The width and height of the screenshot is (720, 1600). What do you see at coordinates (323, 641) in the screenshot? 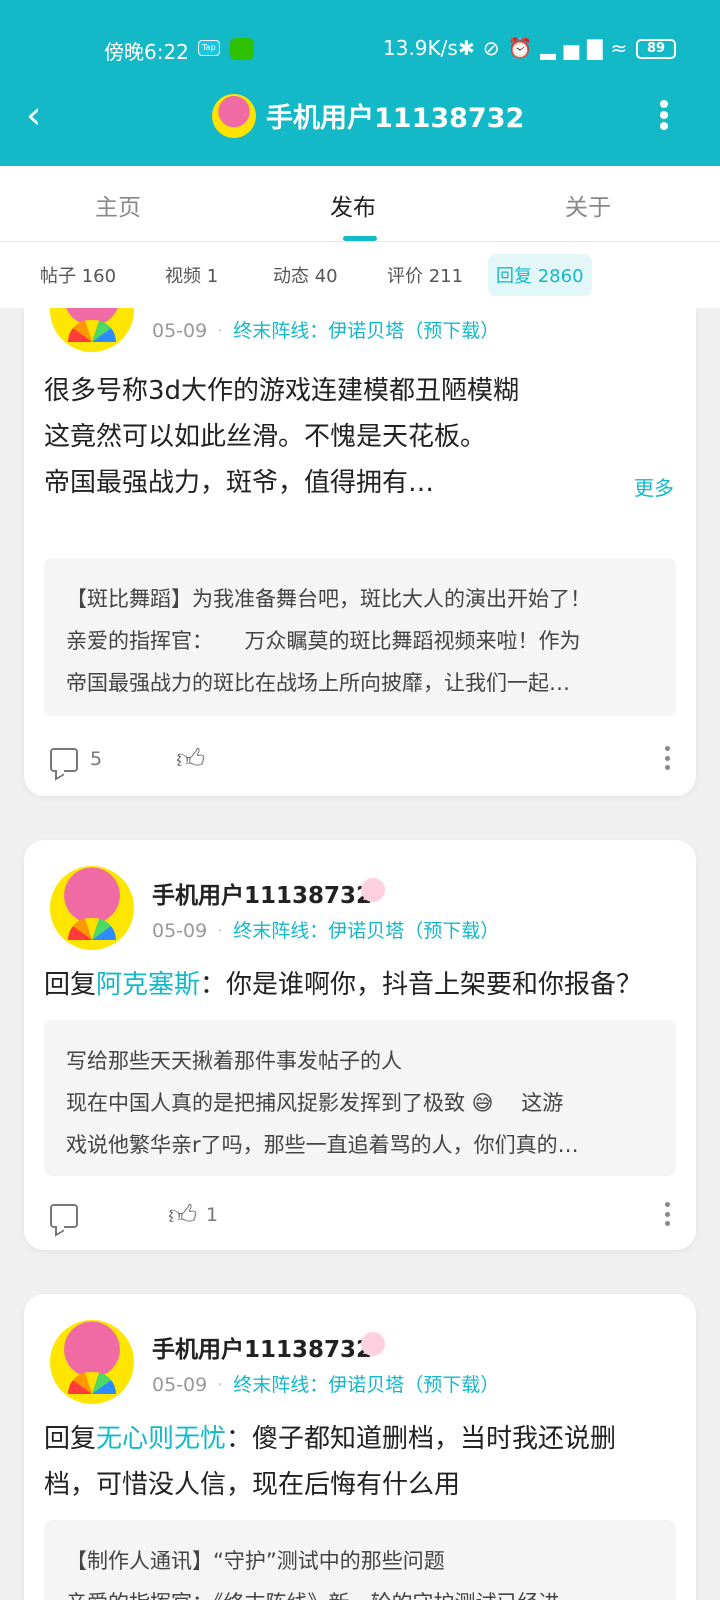
I see `quote-line: 亲爱的指挥官： 万众瞩莫的斑比舞蹈视频来啦！作为` at bounding box center [323, 641].